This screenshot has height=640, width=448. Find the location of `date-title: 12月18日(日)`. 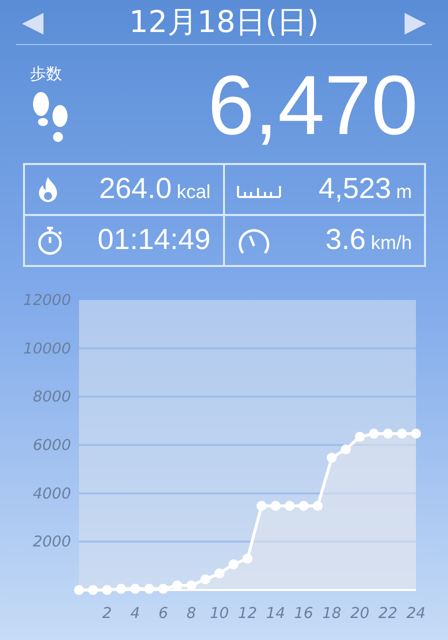

date-title: 12月18日(日) is located at coordinates (224, 23).